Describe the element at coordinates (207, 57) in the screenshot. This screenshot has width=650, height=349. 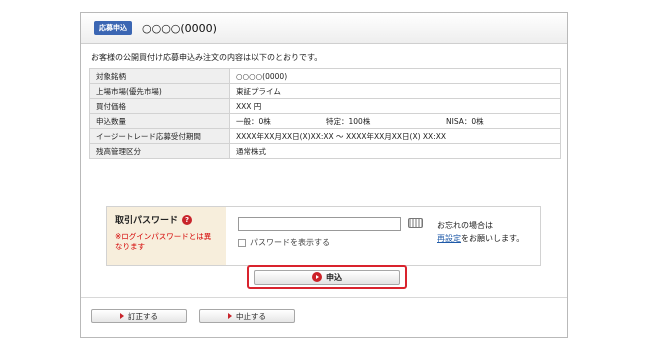
I see `intro-text: お客様の公開買付け応募申込み注文の内容は以下のとおりです。` at that location.